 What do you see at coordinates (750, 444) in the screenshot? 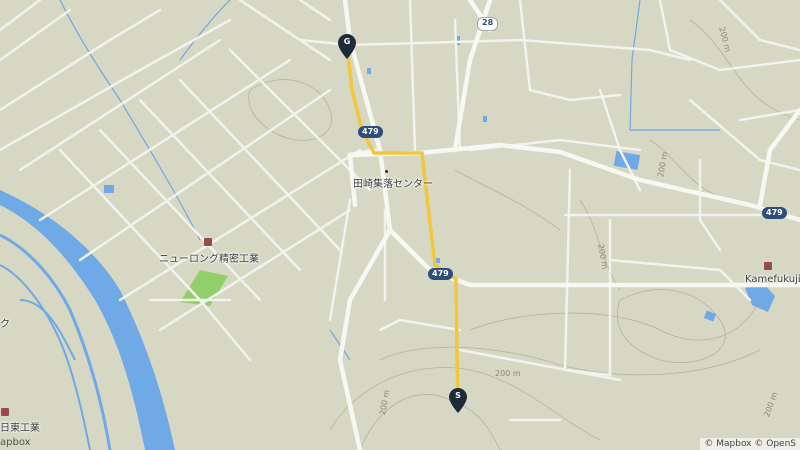
I see `map-attribution: © Mapbox © OpenS` at bounding box center [750, 444].